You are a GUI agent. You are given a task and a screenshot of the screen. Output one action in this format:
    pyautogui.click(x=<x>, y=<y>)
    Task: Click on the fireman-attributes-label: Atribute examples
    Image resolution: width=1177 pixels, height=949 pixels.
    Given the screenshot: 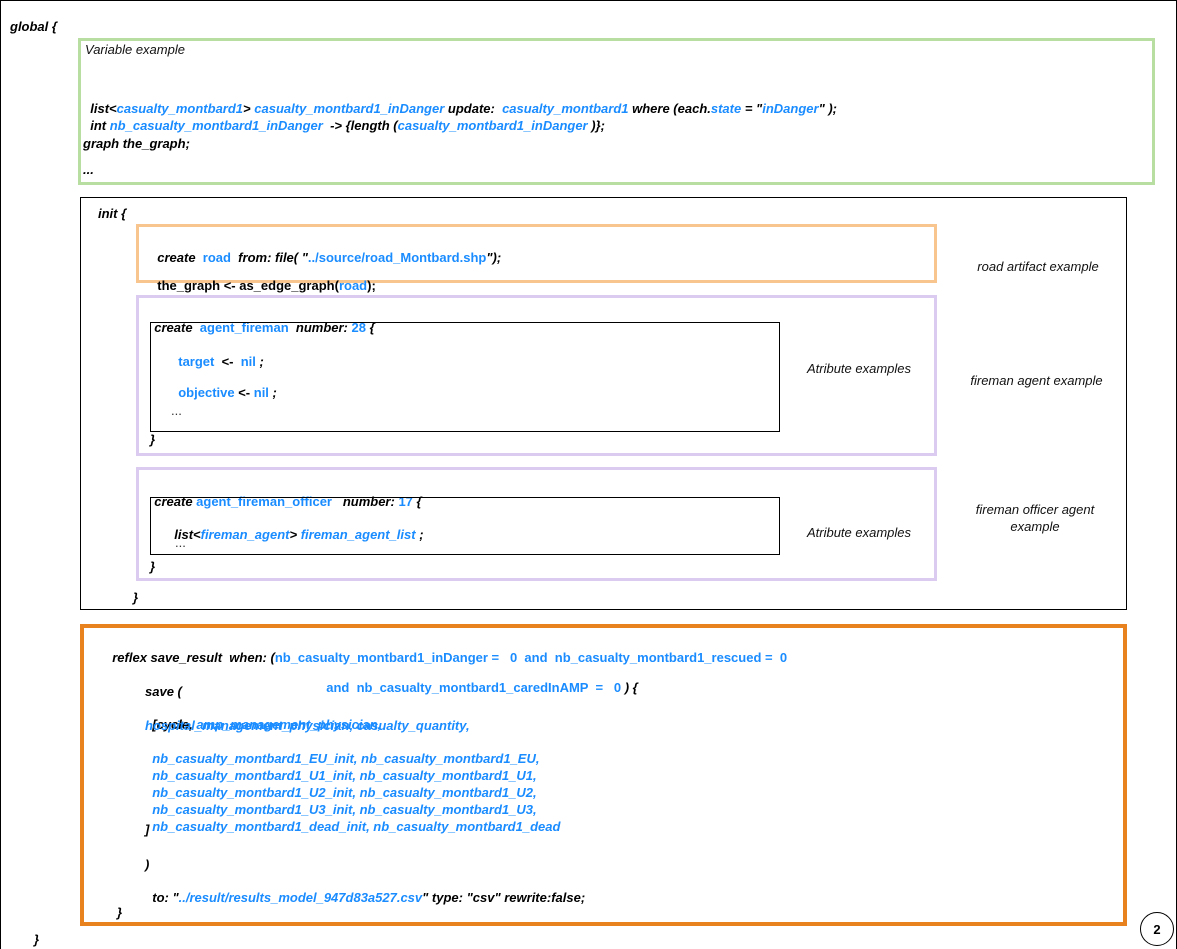 What is the action you would take?
    pyautogui.click(x=859, y=368)
    